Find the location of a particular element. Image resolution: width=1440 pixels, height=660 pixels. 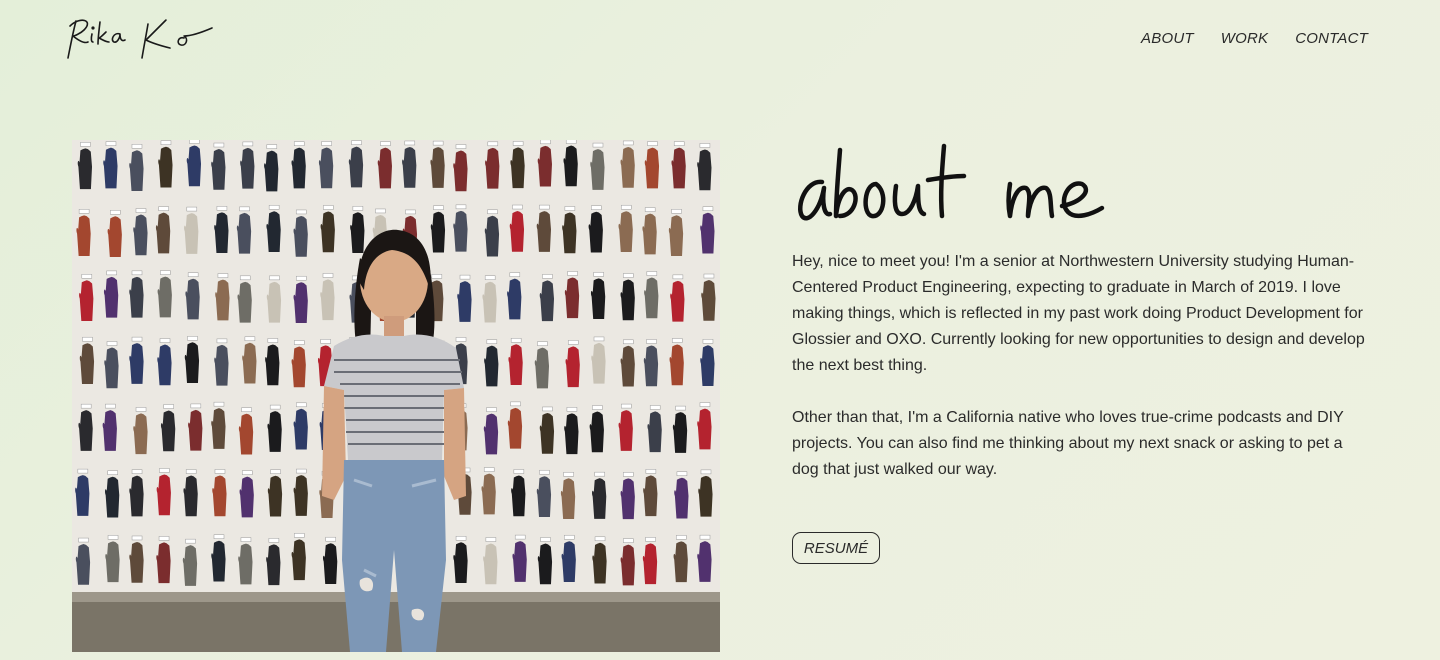

resume-button: RESUMÉ is located at coordinates (836, 548).